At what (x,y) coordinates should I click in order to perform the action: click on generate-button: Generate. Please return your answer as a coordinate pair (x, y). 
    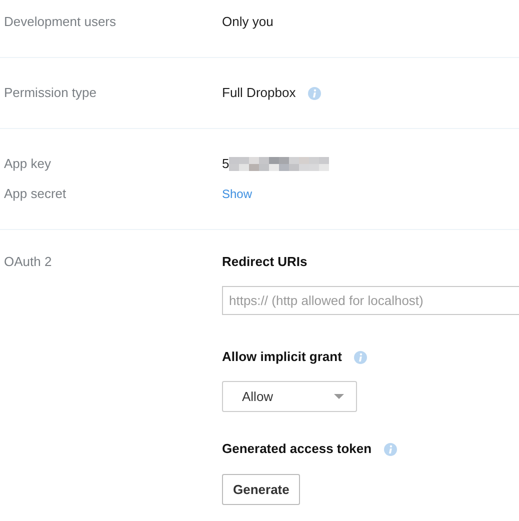
    Looking at the image, I should click on (261, 489).